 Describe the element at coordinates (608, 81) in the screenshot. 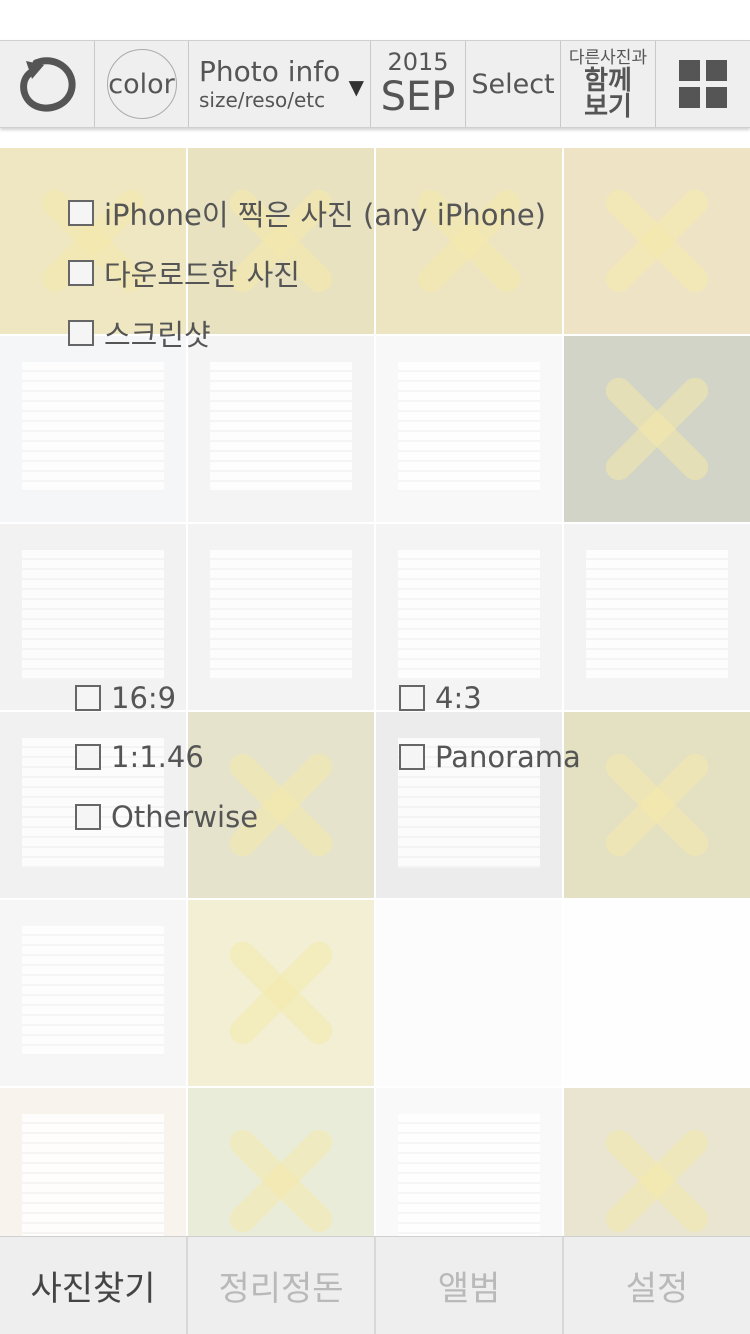

I see `view-with-others-line2: 함께` at that location.